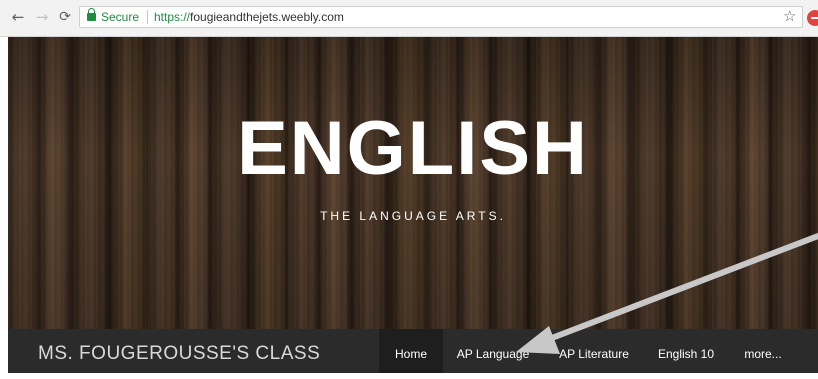 This screenshot has width=818, height=379. I want to click on url-host: fougieandthejets.weebly.com, so click(267, 17).